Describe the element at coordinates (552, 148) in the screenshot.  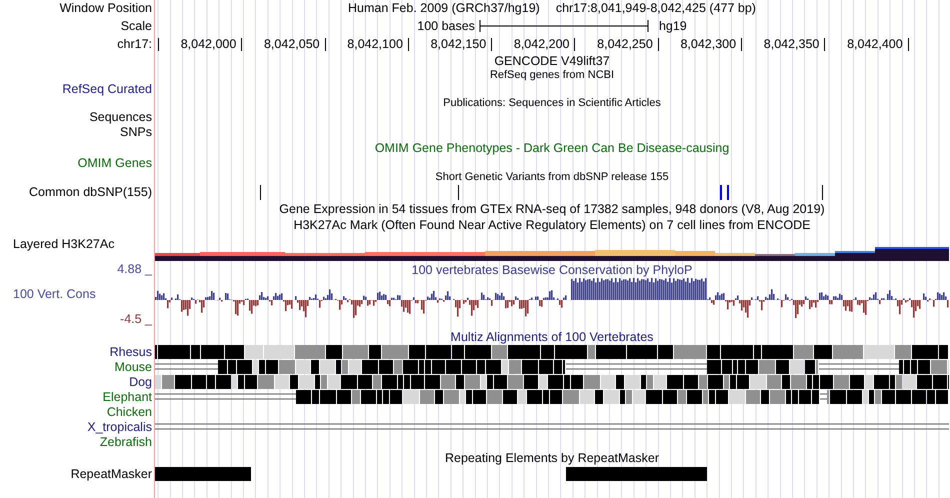
I see `track-title: OMIM Gene Phenotypes - Dark Green Can Be Disease-causing` at that location.